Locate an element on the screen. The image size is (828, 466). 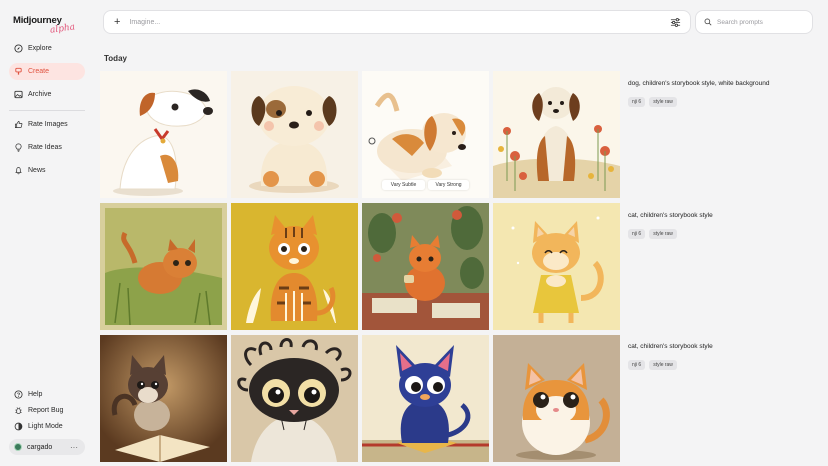
sidebar-divider is located at coordinates (47, 110).